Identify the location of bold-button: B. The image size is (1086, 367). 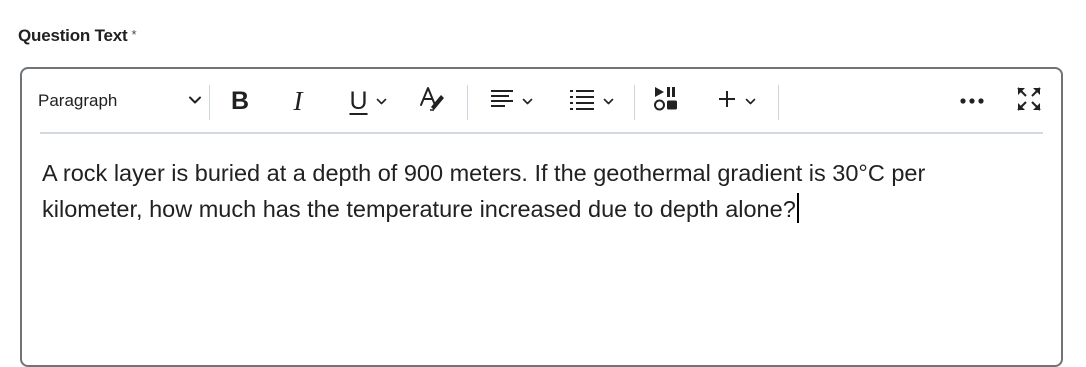
(240, 101).